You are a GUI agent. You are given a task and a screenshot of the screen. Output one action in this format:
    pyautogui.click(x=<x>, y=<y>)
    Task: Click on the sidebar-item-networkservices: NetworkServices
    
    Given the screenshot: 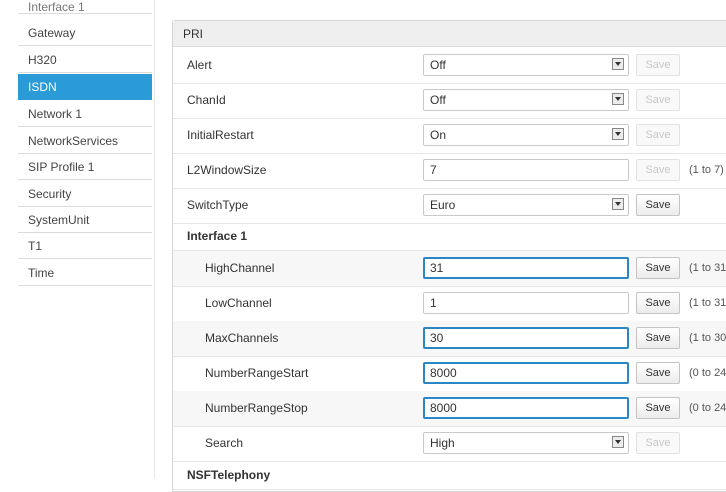 What is the action you would take?
    pyautogui.click(x=85, y=141)
    